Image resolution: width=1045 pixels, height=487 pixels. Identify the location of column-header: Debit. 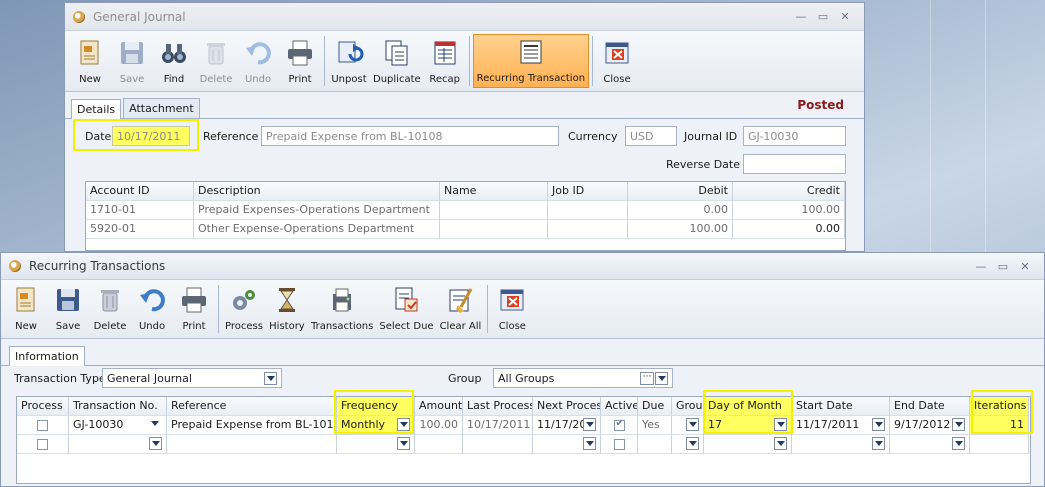
(680, 191).